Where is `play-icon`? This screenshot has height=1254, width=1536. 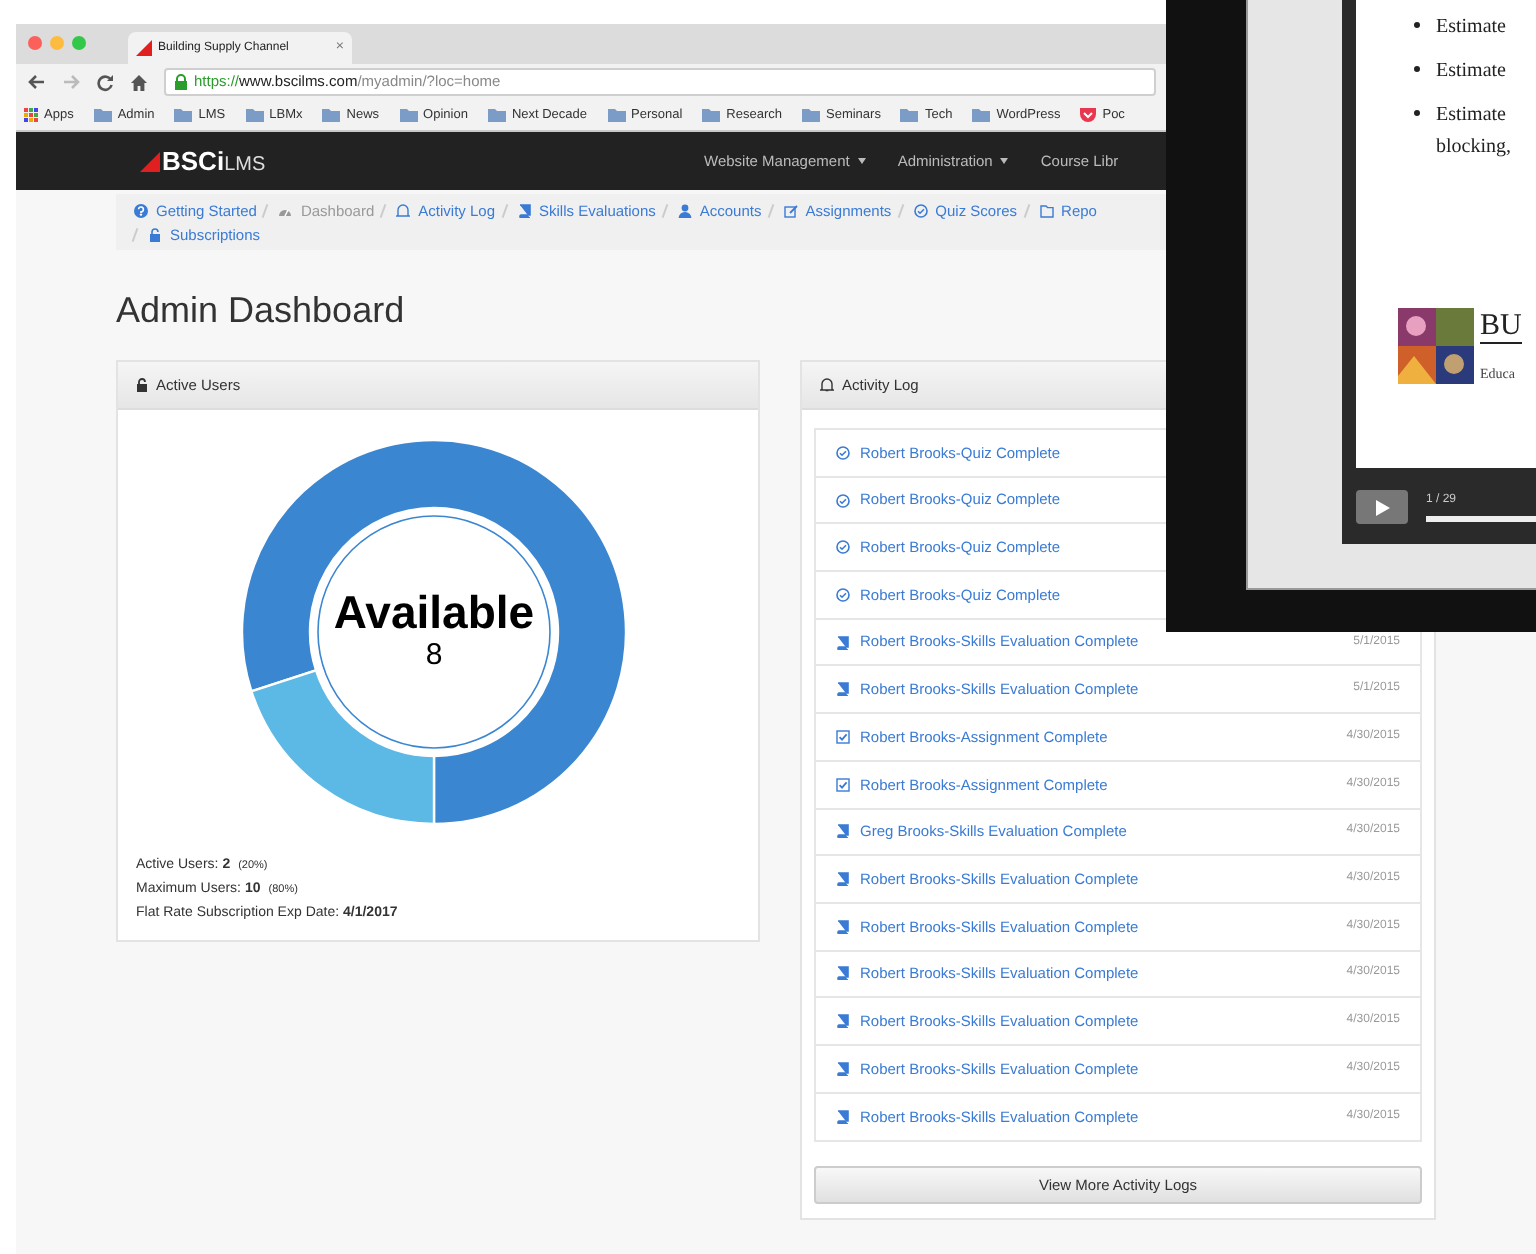 play-icon is located at coordinates (1382, 507).